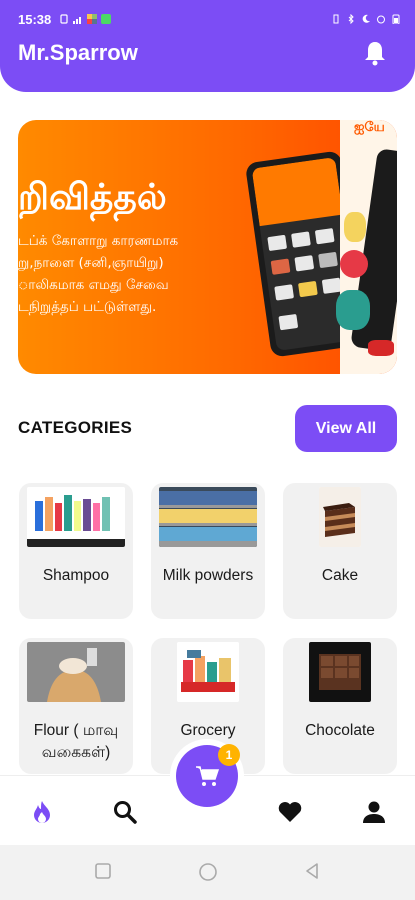  I want to click on cake-image, so click(340, 517).